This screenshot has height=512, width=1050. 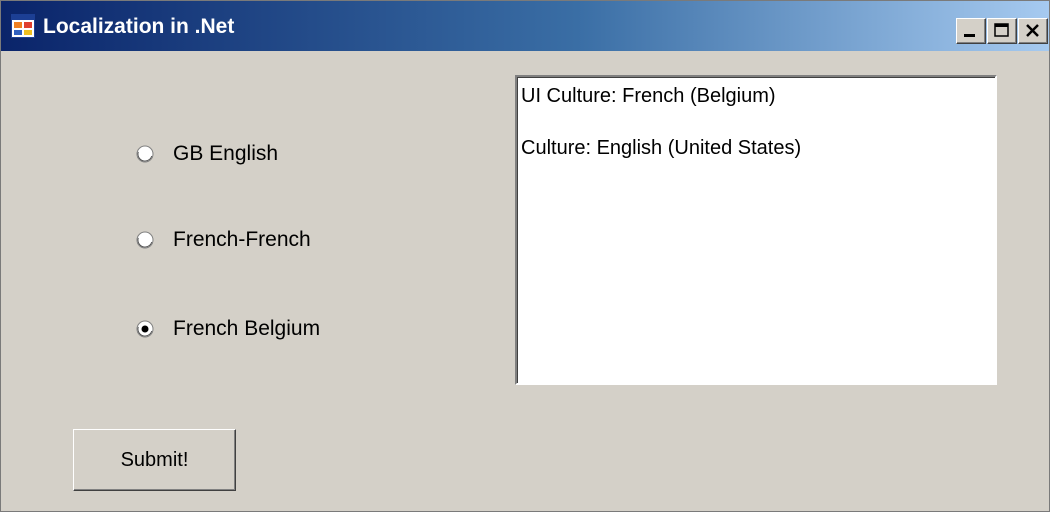 I want to click on maximize-button, so click(x=1002, y=31).